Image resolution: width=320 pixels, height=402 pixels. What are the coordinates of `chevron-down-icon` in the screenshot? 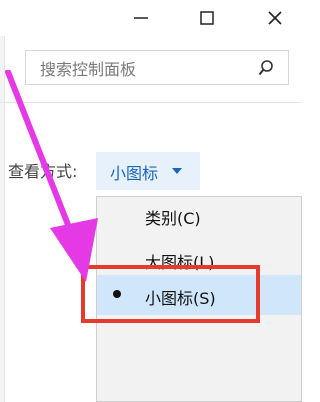 It's located at (177, 171).